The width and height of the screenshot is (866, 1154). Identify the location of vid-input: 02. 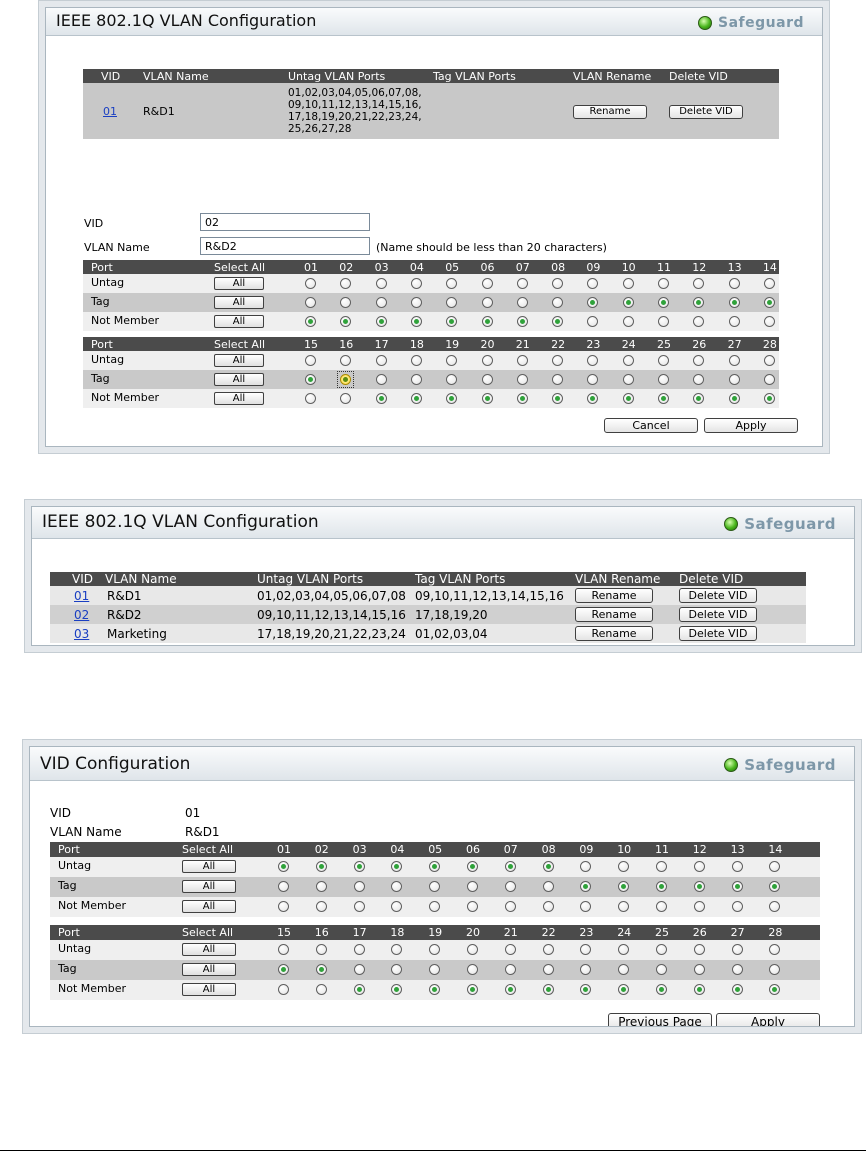
(285, 222).